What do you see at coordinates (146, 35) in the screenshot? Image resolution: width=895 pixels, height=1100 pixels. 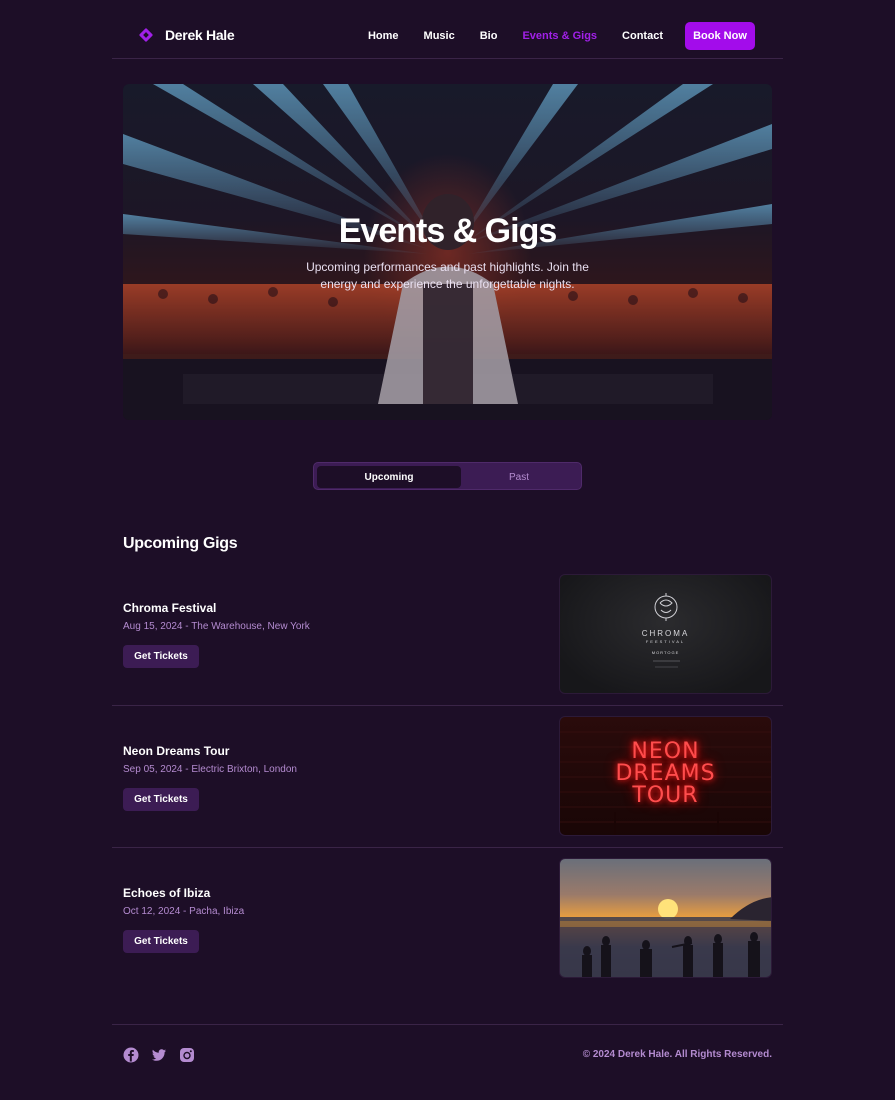 I see `diamond-logo-icon` at bounding box center [146, 35].